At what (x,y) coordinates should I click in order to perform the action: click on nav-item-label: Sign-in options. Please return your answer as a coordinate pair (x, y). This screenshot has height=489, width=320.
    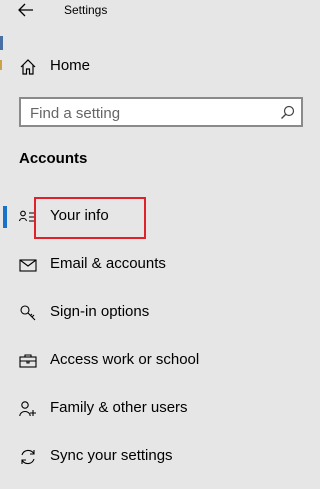
    Looking at the image, I should click on (100, 311).